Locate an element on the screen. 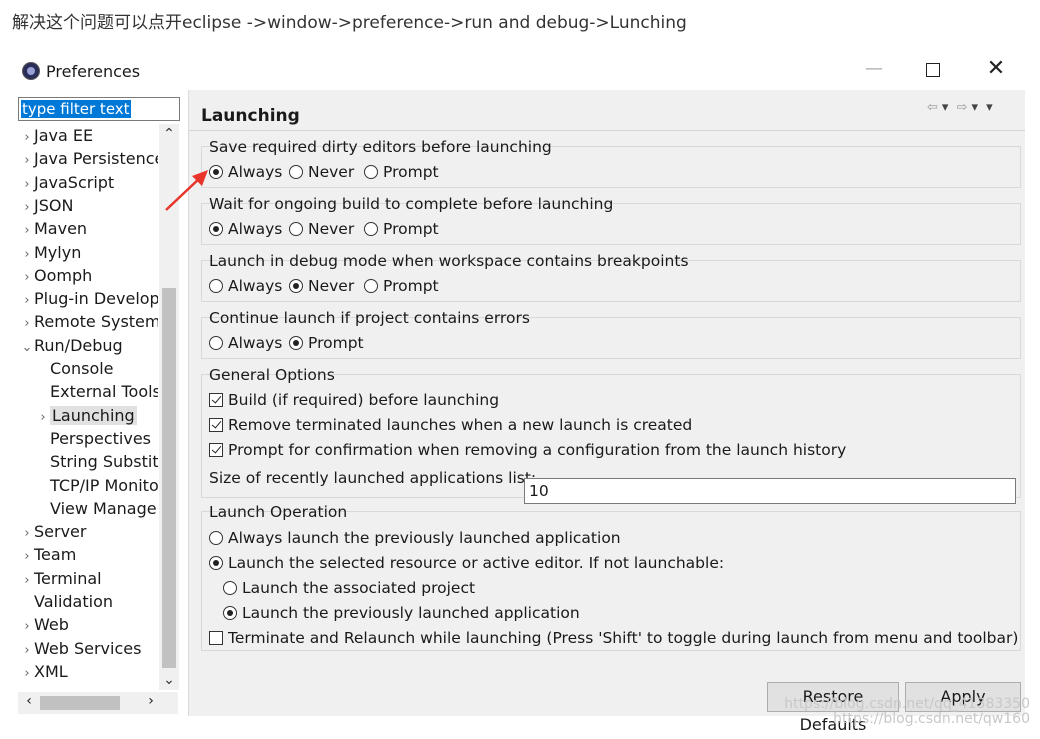  tree-item-label: XML is located at coordinates (51, 671).